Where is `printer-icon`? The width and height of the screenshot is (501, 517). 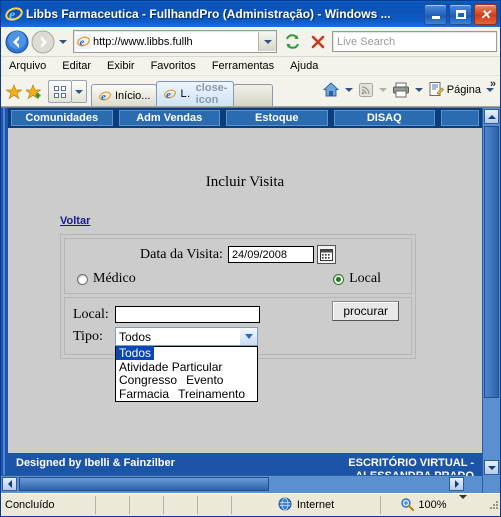 printer-icon is located at coordinates (401, 90).